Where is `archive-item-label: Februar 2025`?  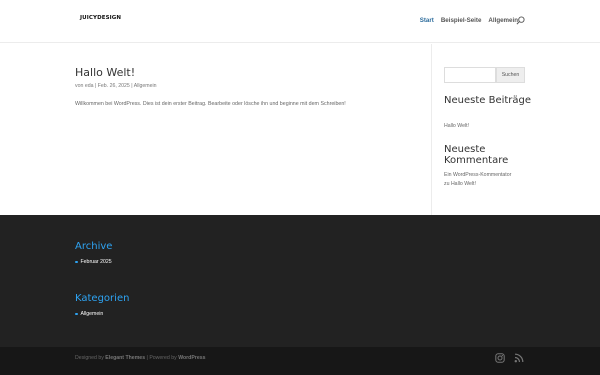
archive-item-label: Februar 2025 is located at coordinates (96, 262).